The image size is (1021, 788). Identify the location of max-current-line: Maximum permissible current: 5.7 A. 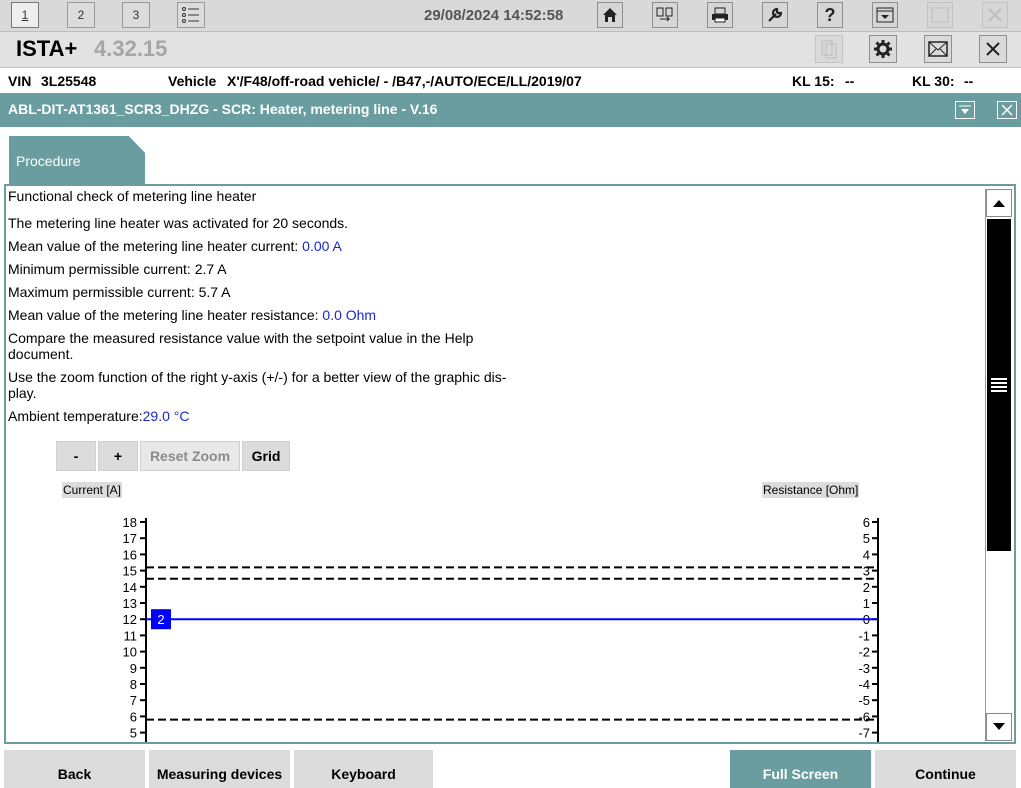
(119, 292).